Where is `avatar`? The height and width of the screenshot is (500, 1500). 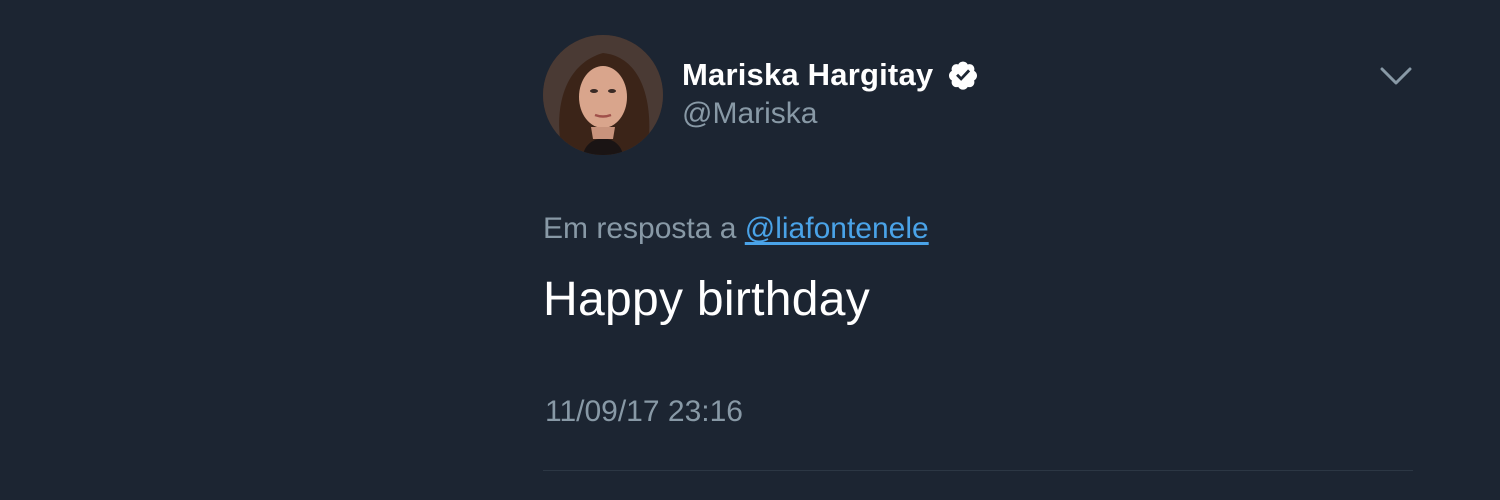 avatar is located at coordinates (603, 95).